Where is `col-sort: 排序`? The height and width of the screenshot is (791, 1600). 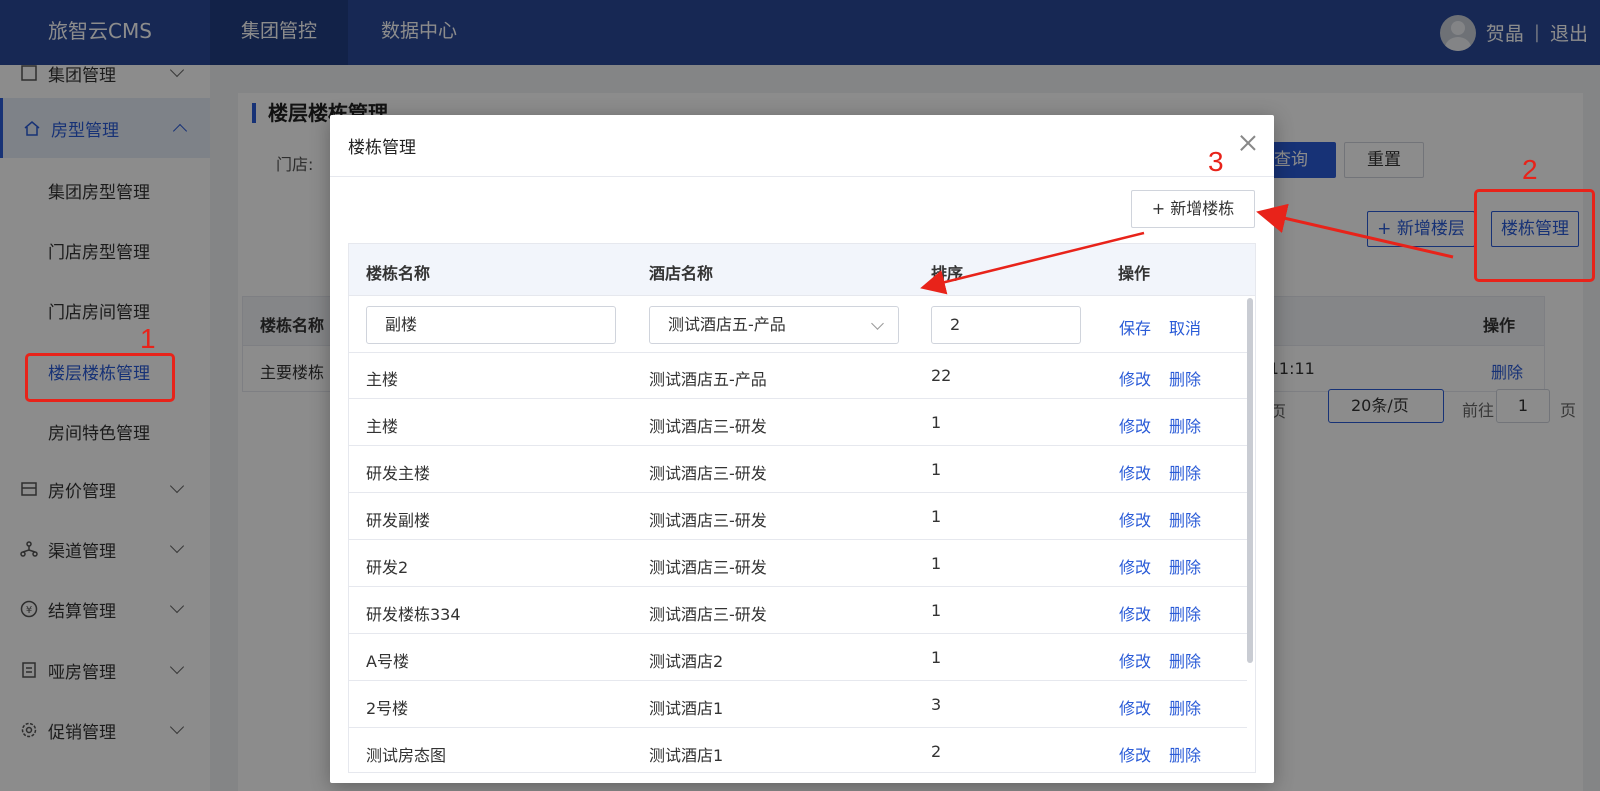
col-sort: 排序 is located at coordinates (947, 273).